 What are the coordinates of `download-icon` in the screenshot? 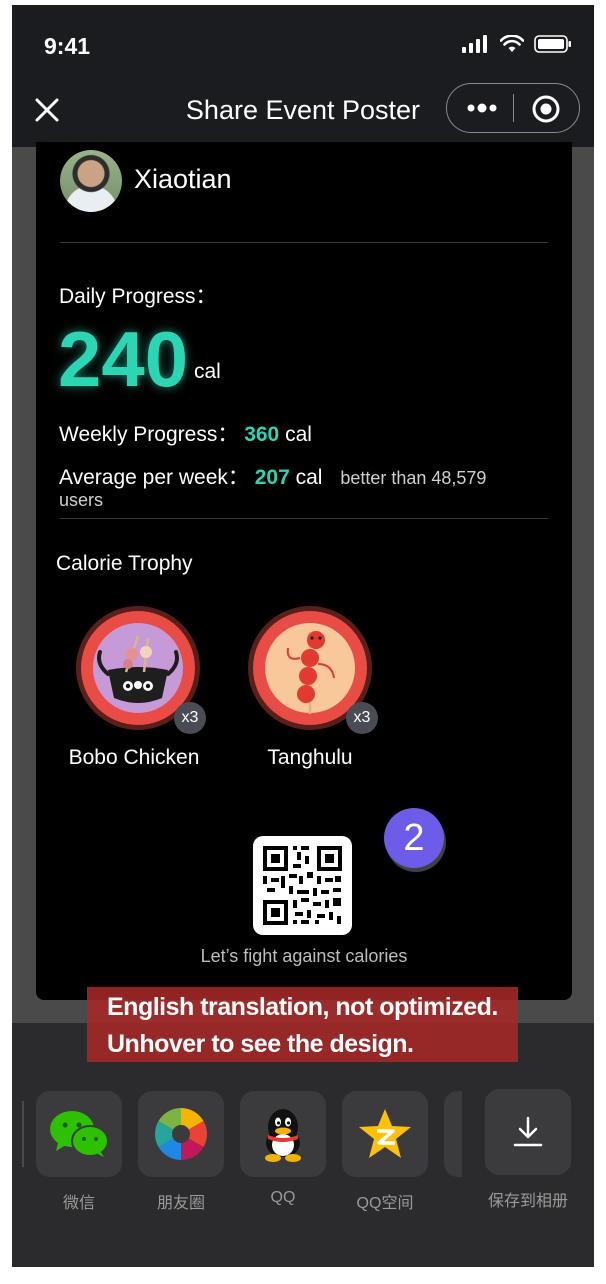 It's located at (528, 1131).